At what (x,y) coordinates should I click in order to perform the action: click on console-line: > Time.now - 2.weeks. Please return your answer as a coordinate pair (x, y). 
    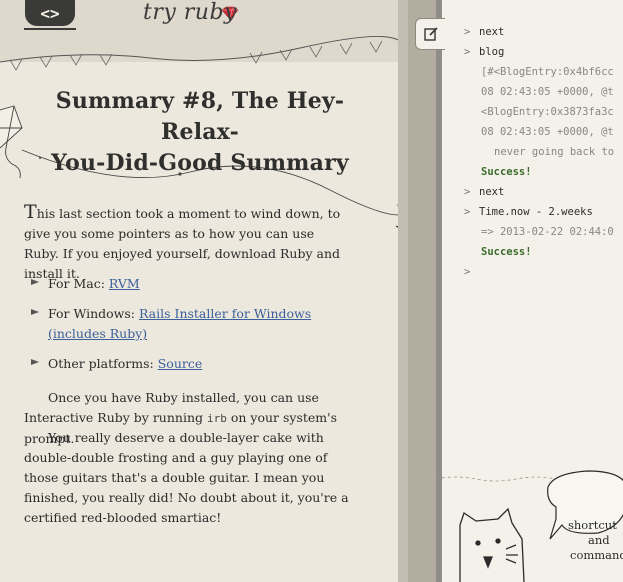
    Looking at the image, I should click on (543, 212).